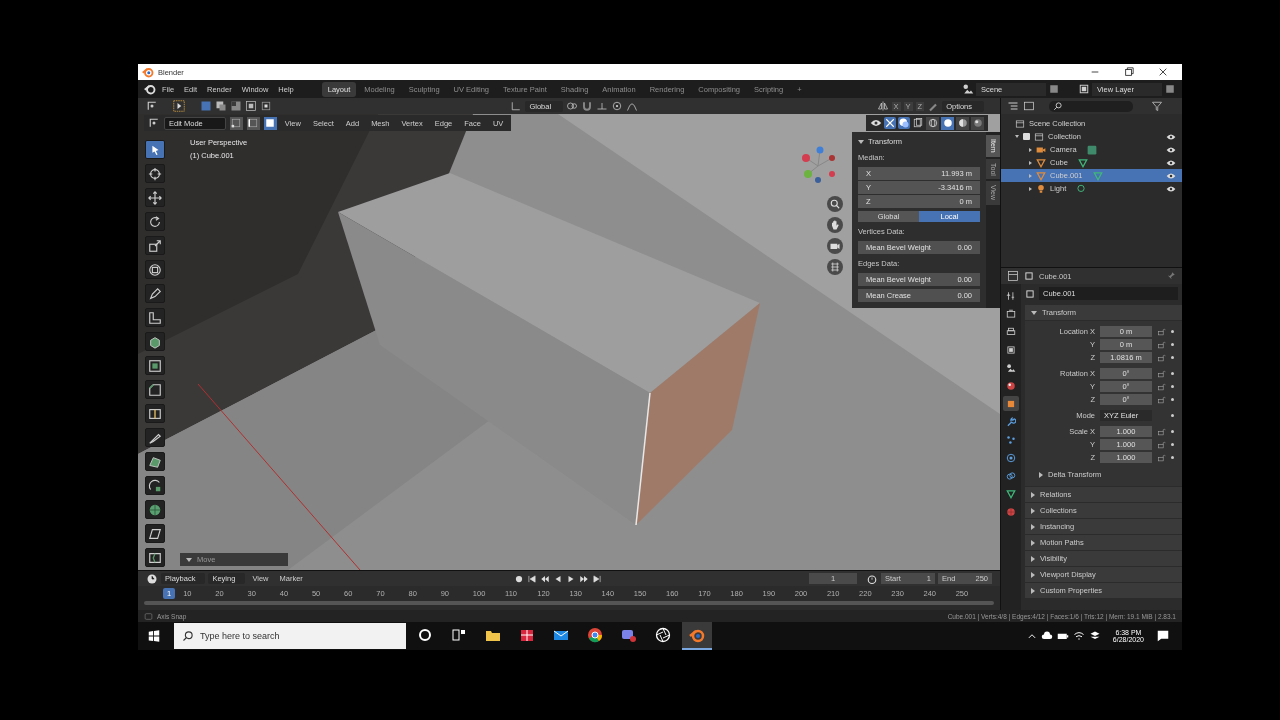 This screenshot has width=1280, height=720. I want to click on record-icon, so click(518, 578).